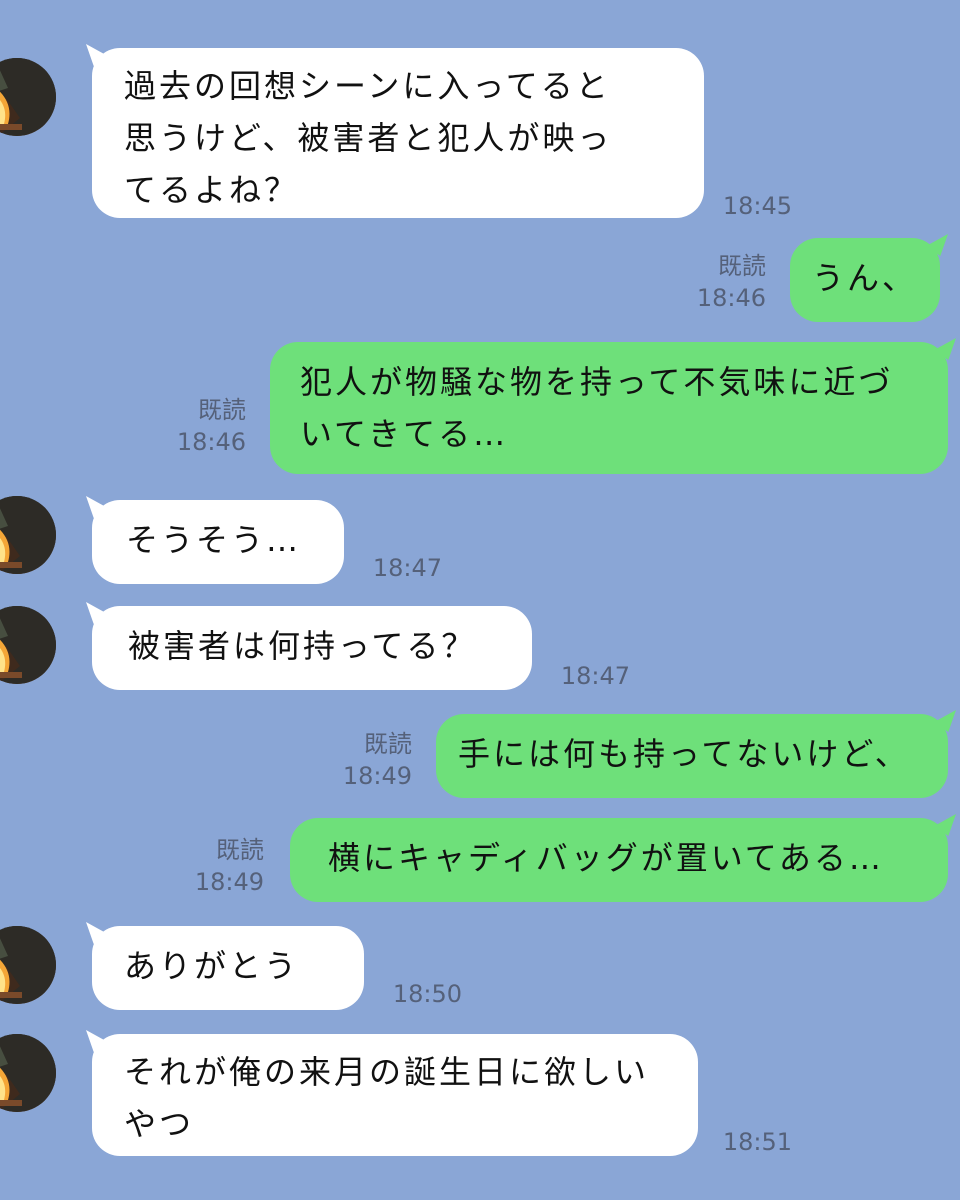 This screenshot has height=1200, width=960. Describe the element at coordinates (398, 133) in the screenshot. I see `incoming-message: 過去の回想シーンに入ってると 思うけど、被害者と犯人が映っ てるよね？` at that location.